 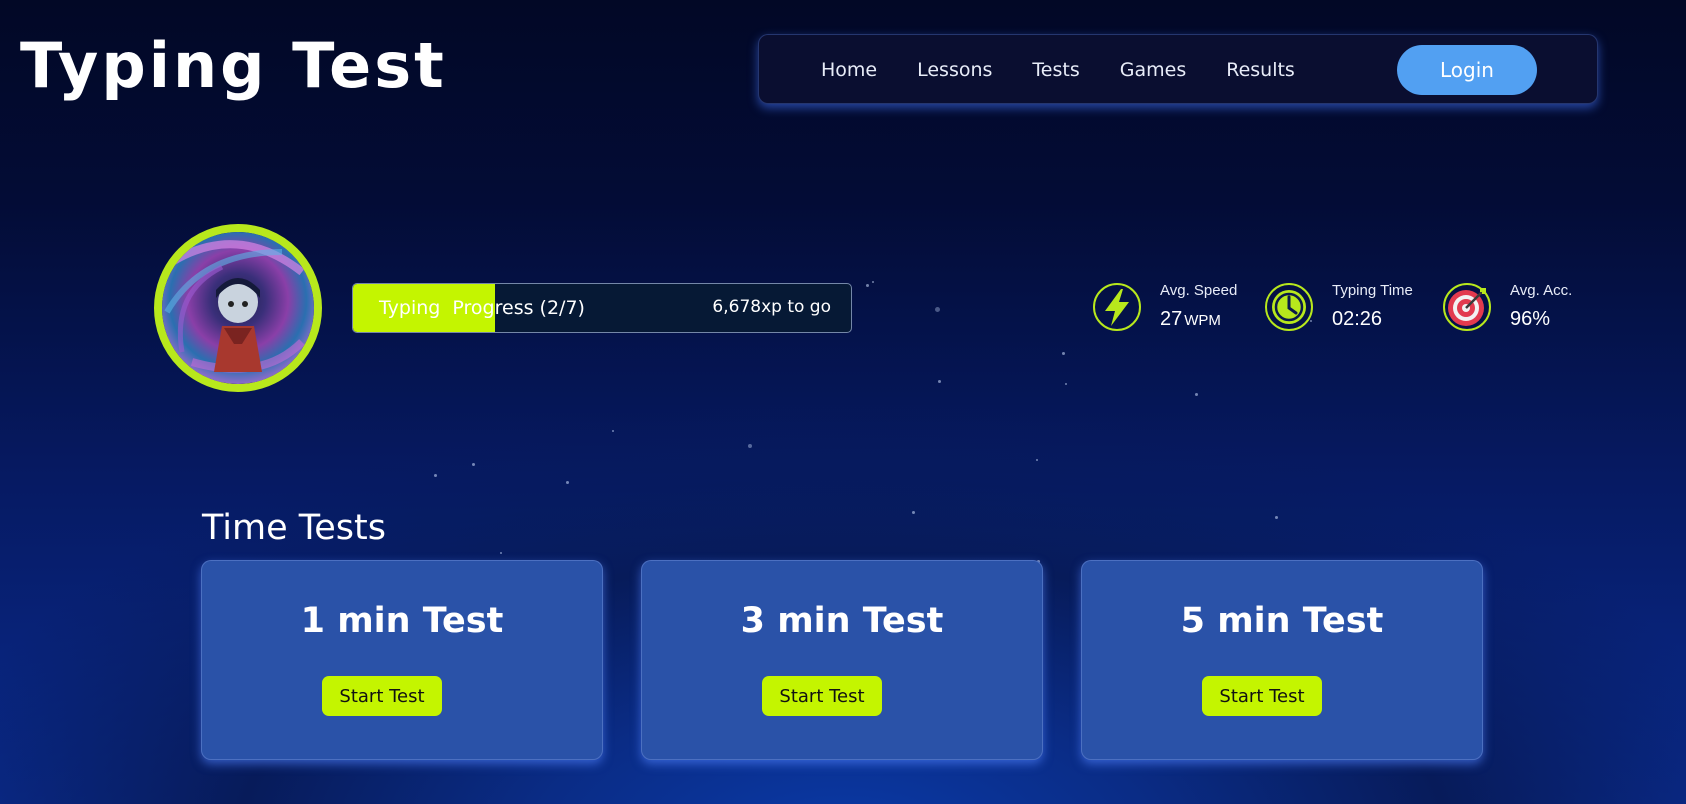 What do you see at coordinates (849, 70) in the screenshot?
I see `nav-link-home: Home` at bounding box center [849, 70].